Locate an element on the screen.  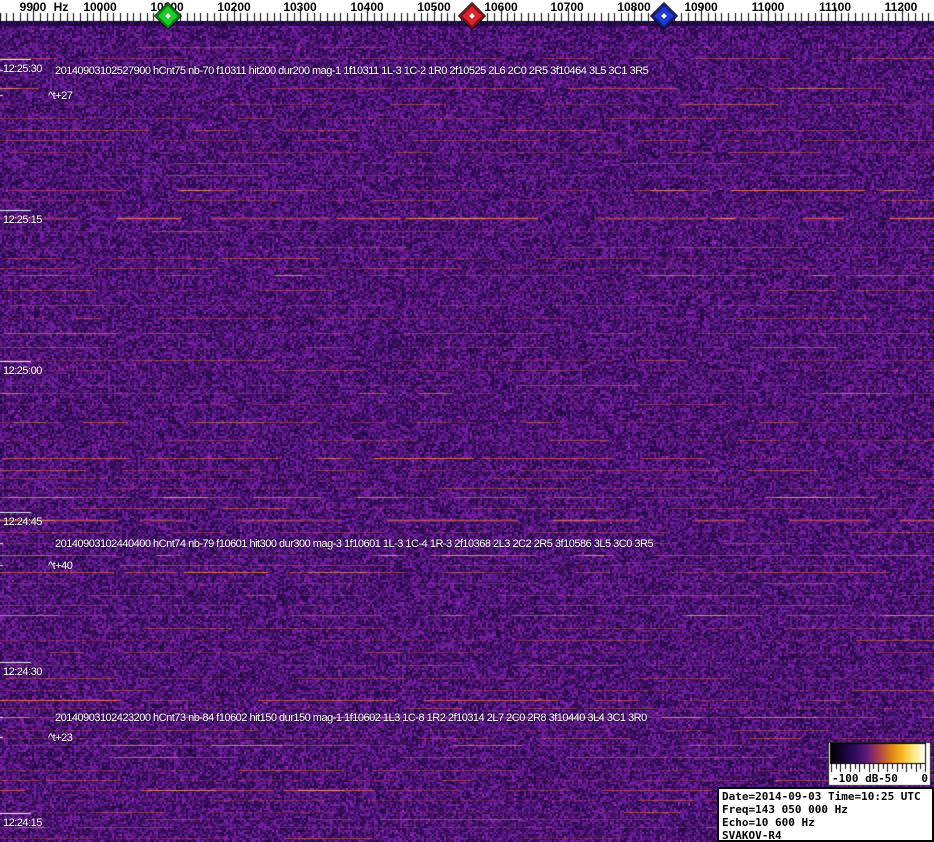
colorbar-label: -50 is located at coordinates (888, 778).